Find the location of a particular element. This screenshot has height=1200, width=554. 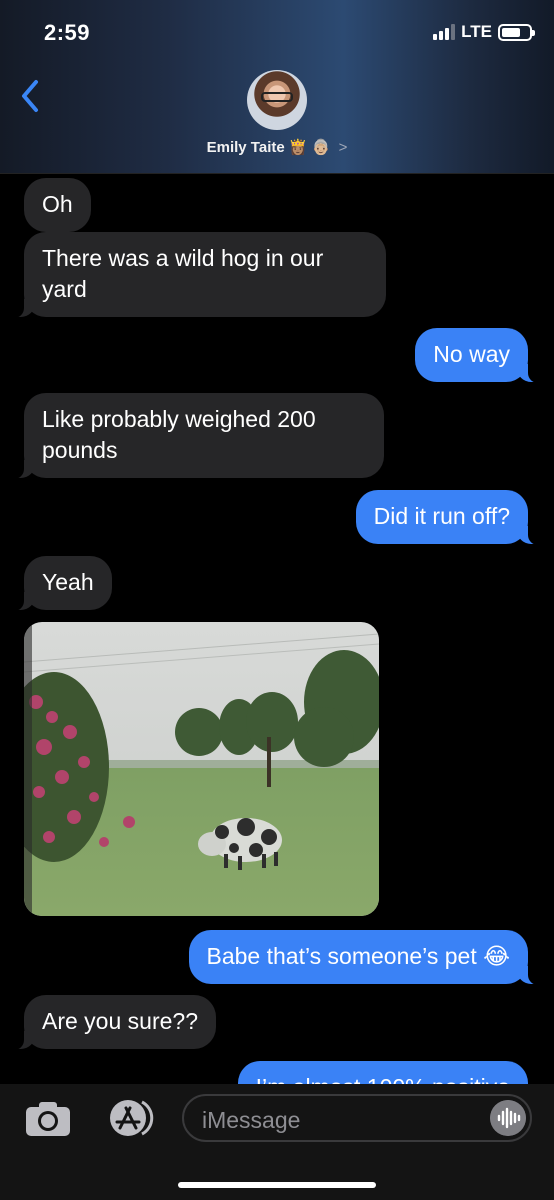

message-incoming: Yeah is located at coordinates (62, 583).